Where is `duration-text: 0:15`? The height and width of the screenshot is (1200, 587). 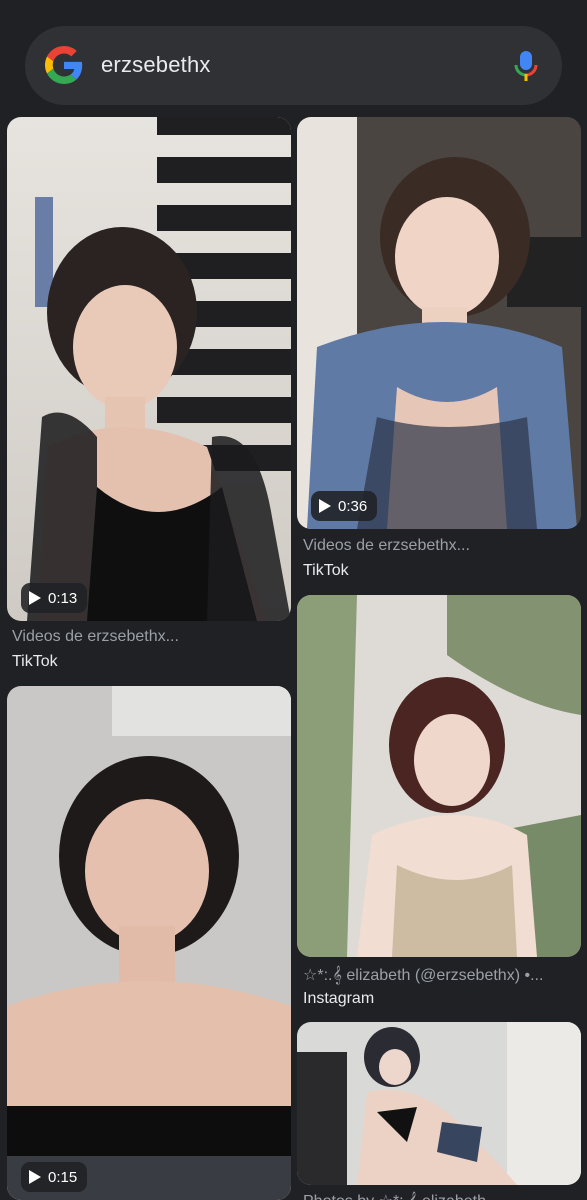
duration-text: 0:15 is located at coordinates (63, 1177).